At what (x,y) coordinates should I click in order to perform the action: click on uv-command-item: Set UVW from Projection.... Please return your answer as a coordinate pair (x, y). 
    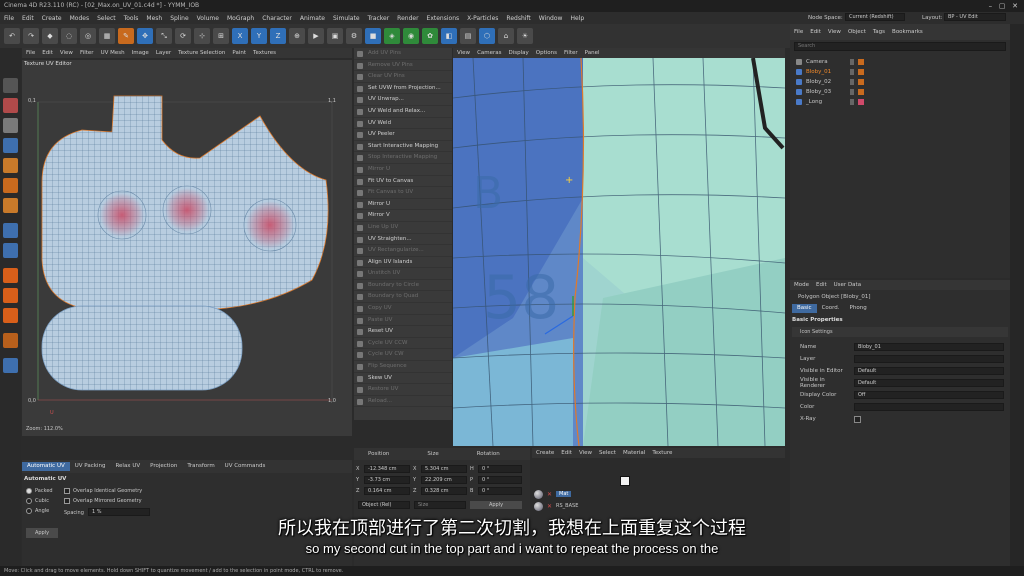
    Looking at the image, I should click on (403, 89).